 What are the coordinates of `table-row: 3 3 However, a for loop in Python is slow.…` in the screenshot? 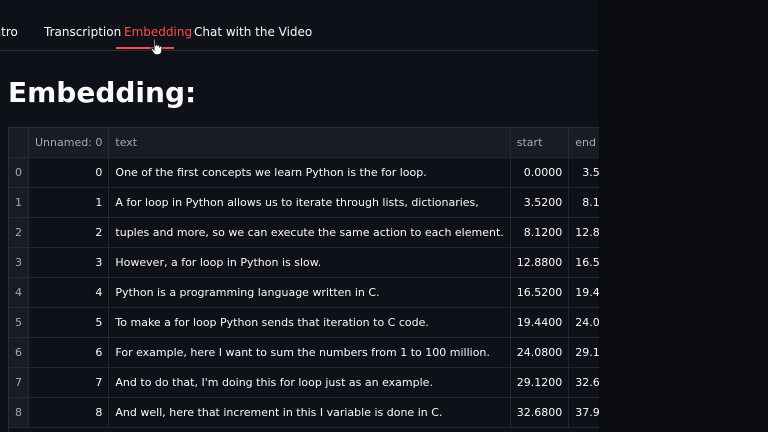 It's located at (304, 262).